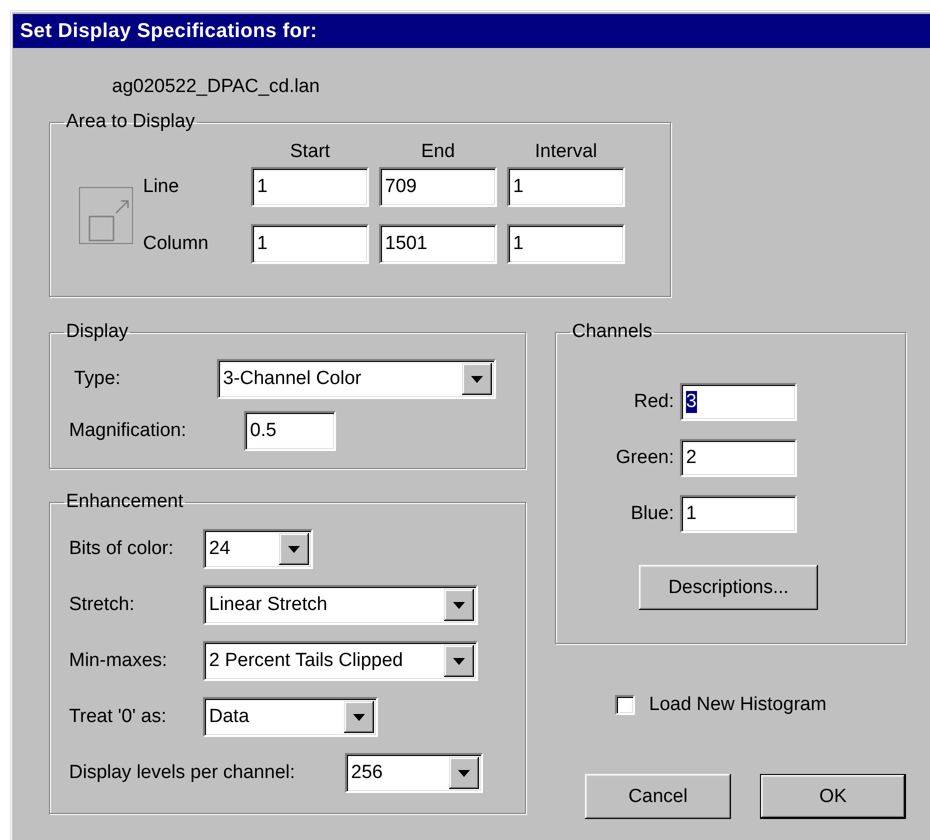  Describe the element at coordinates (738, 402) in the screenshot. I see `input-field: 3` at that location.